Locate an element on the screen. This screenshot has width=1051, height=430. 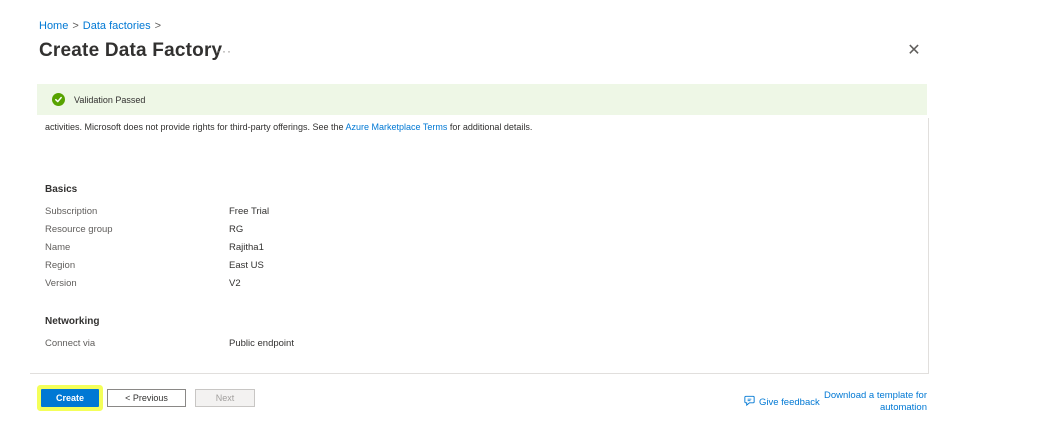
subscription-value: Free Trial is located at coordinates (249, 211).